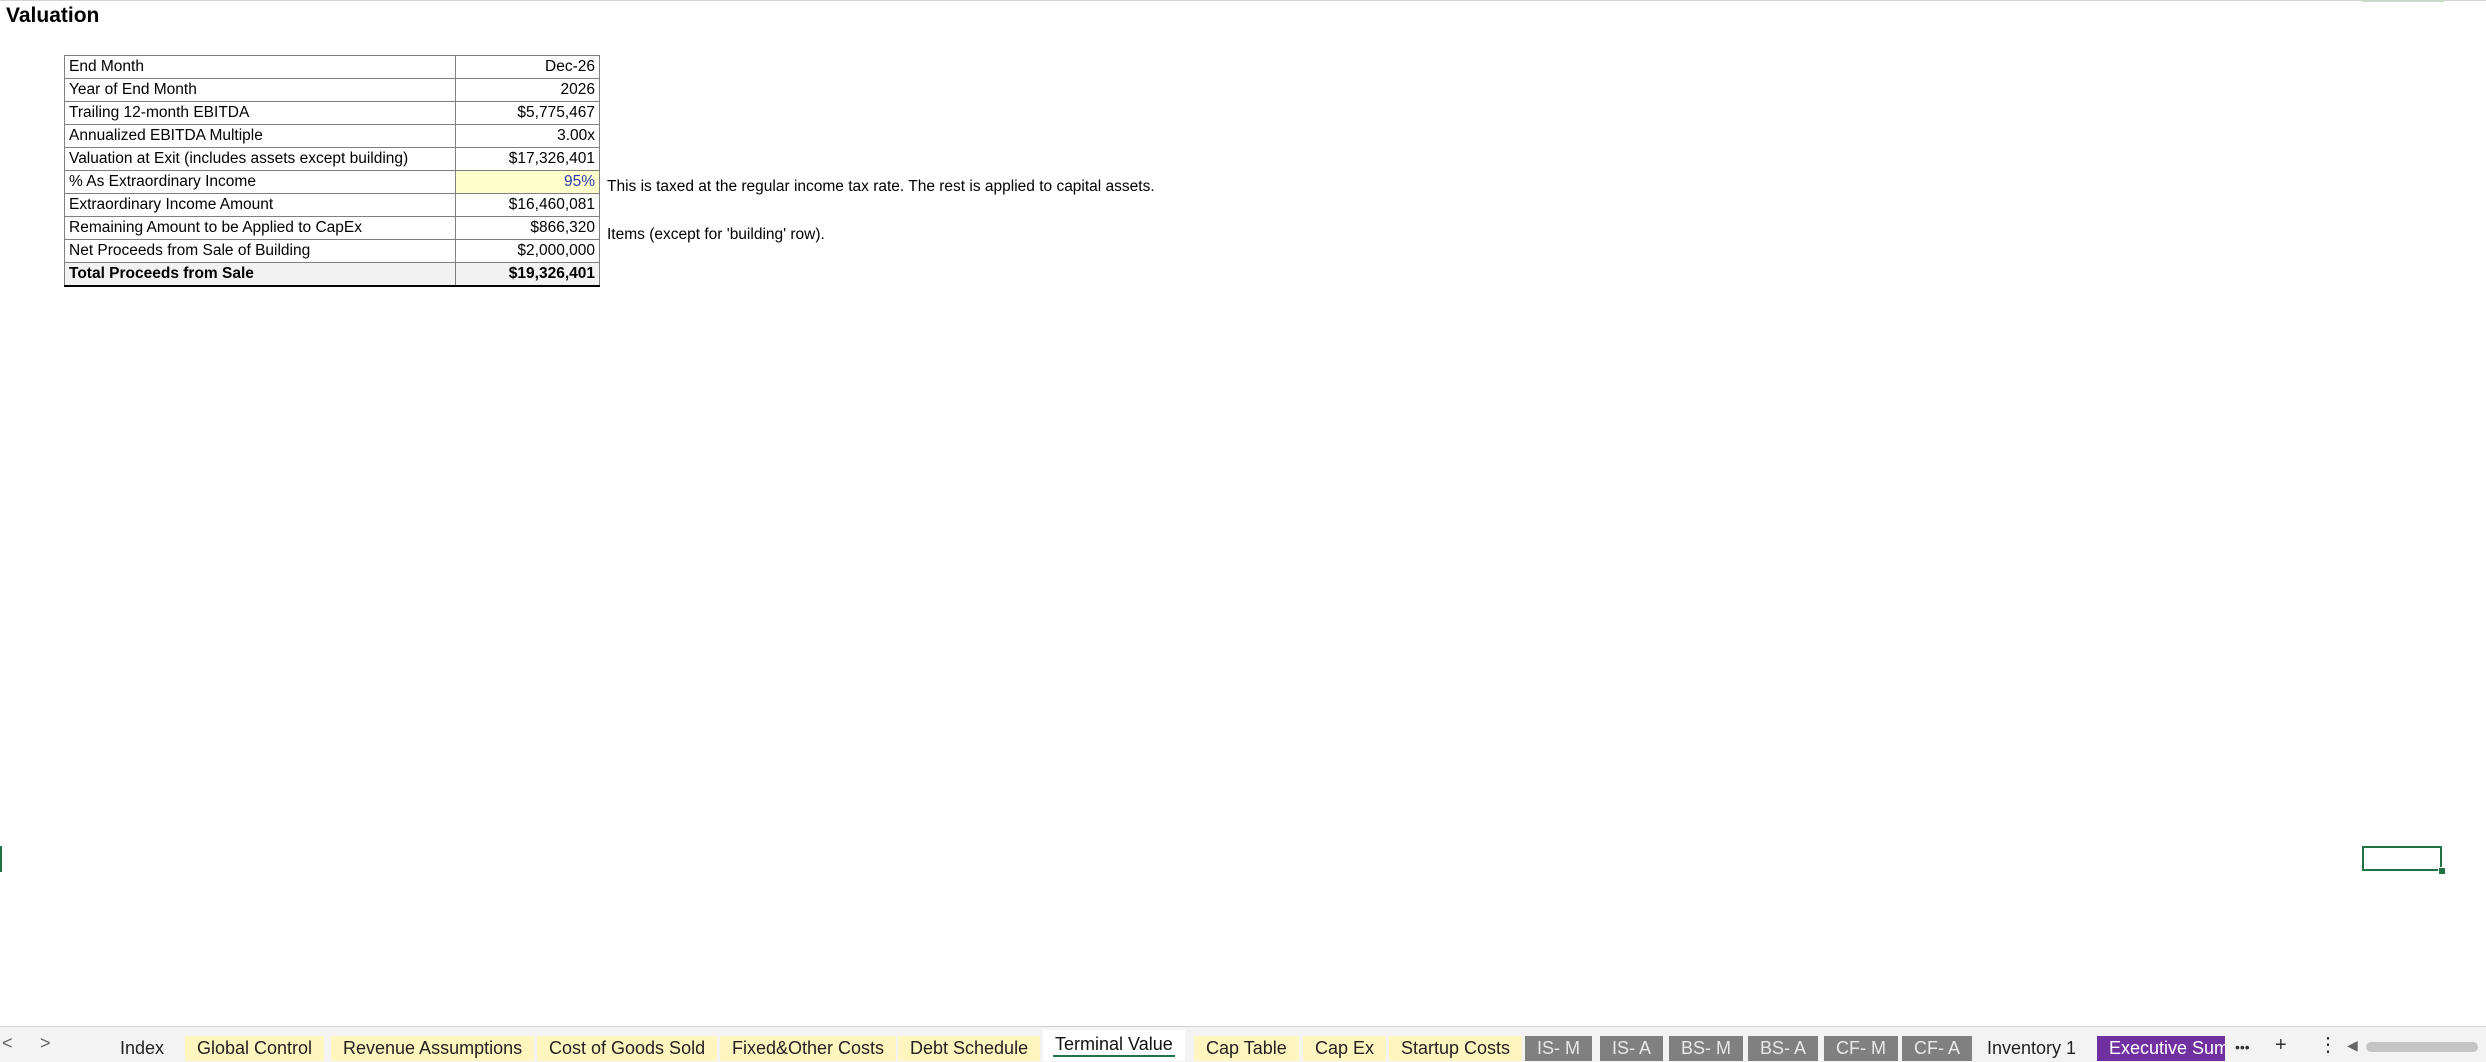  What do you see at coordinates (2422, 1047) in the screenshot?
I see `horizontal-scrollbar-thumb` at bounding box center [2422, 1047].